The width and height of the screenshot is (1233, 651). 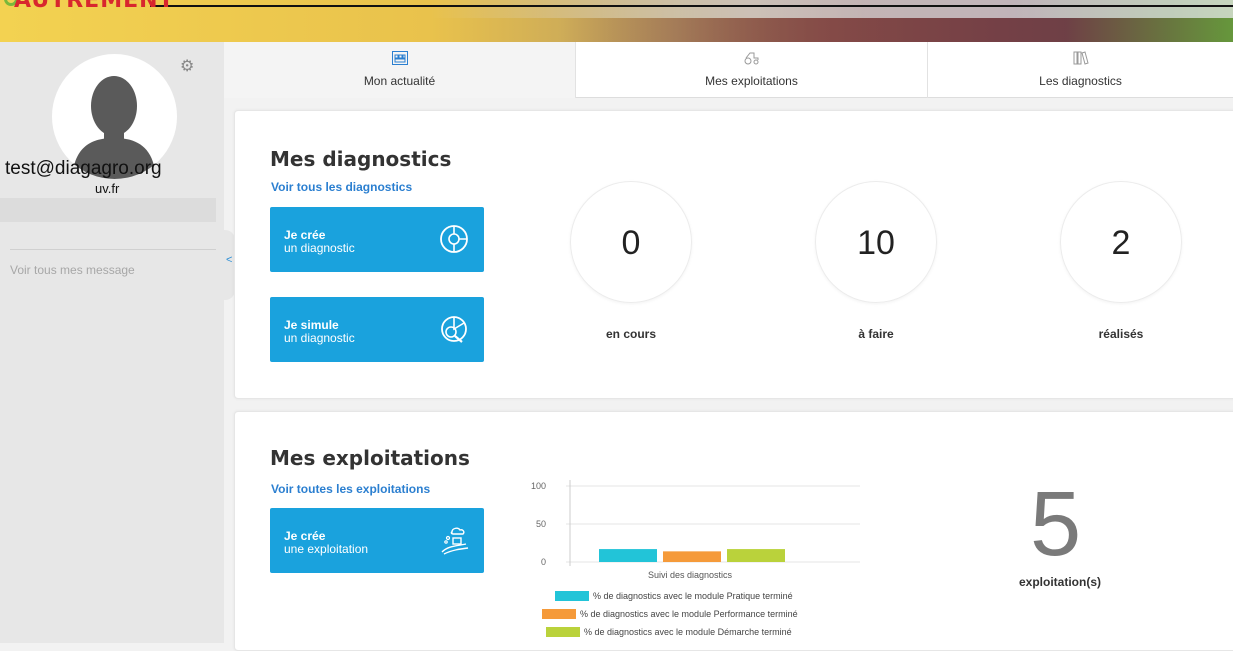 I want to click on tab-mon-actualite: Mon actualité, so click(x=400, y=70).